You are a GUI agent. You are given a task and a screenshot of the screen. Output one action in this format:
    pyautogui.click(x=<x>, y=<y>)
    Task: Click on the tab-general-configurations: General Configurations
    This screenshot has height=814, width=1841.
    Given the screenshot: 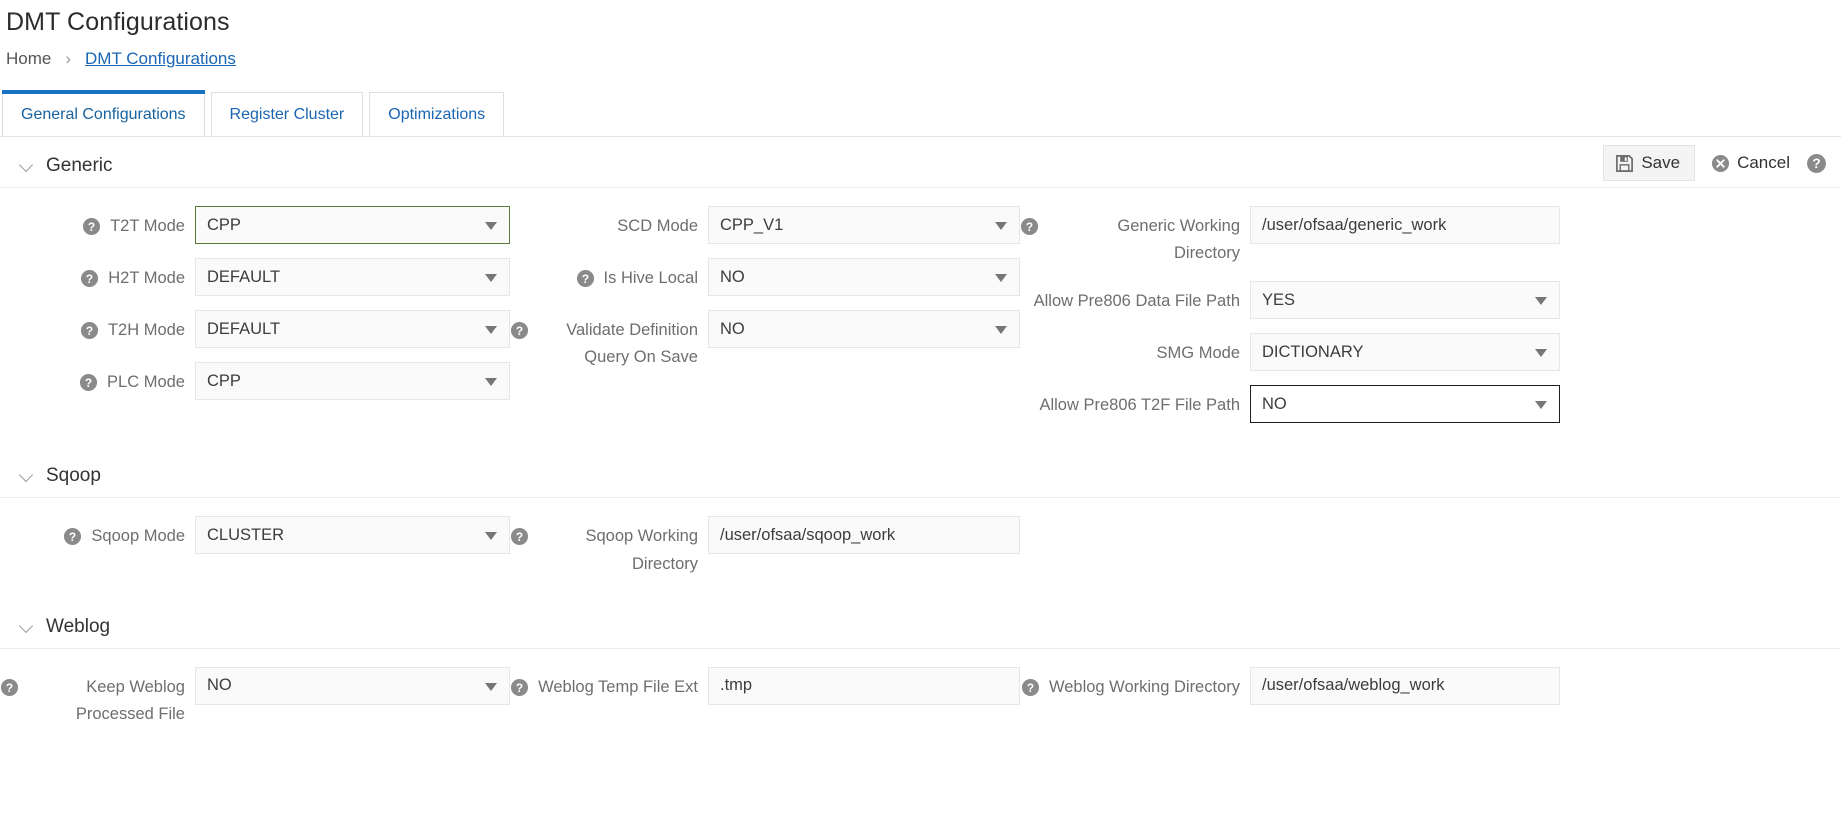 What is the action you would take?
    pyautogui.click(x=103, y=113)
    